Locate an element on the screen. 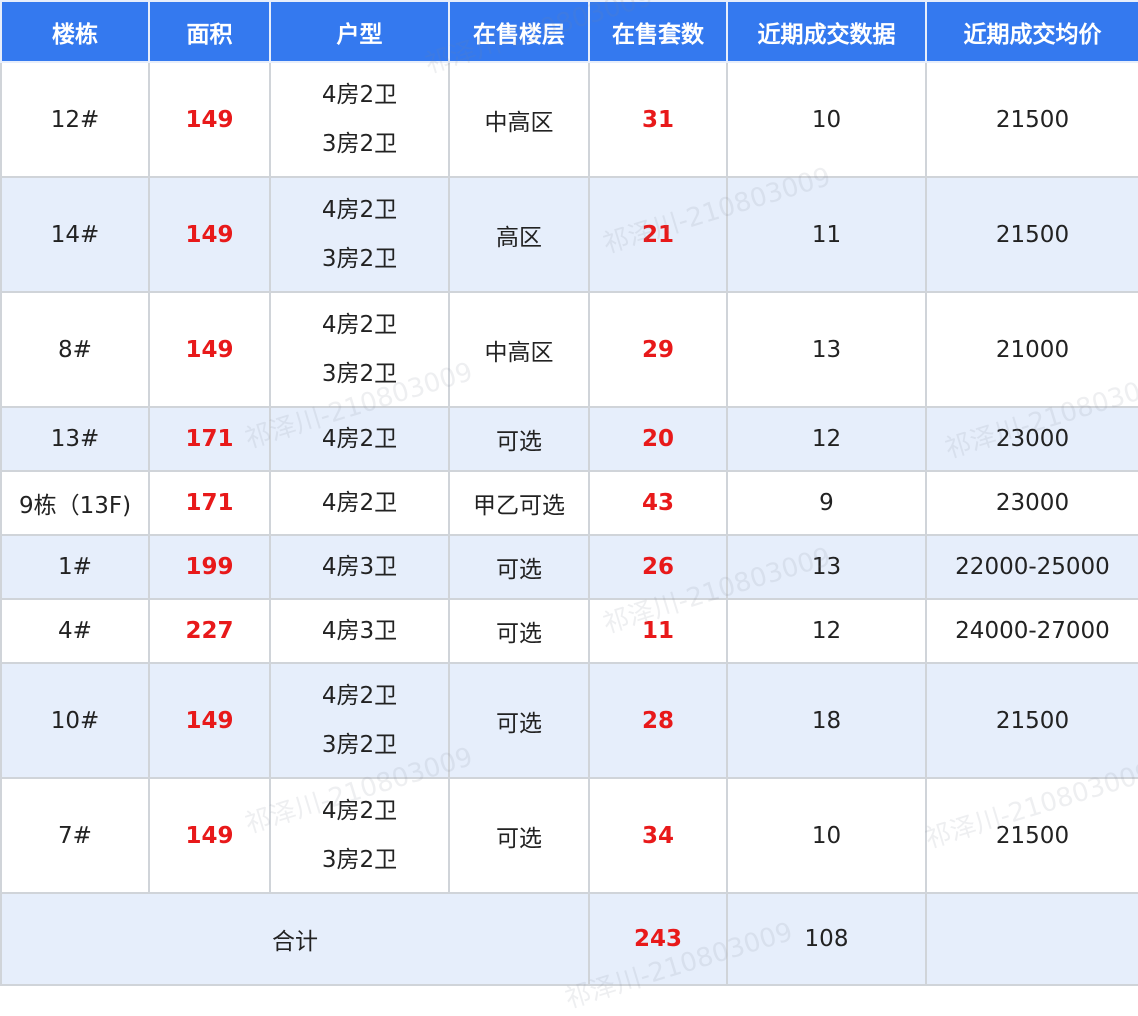 The image size is (1138, 1016). total-price-empty is located at coordinates (1031, 939).